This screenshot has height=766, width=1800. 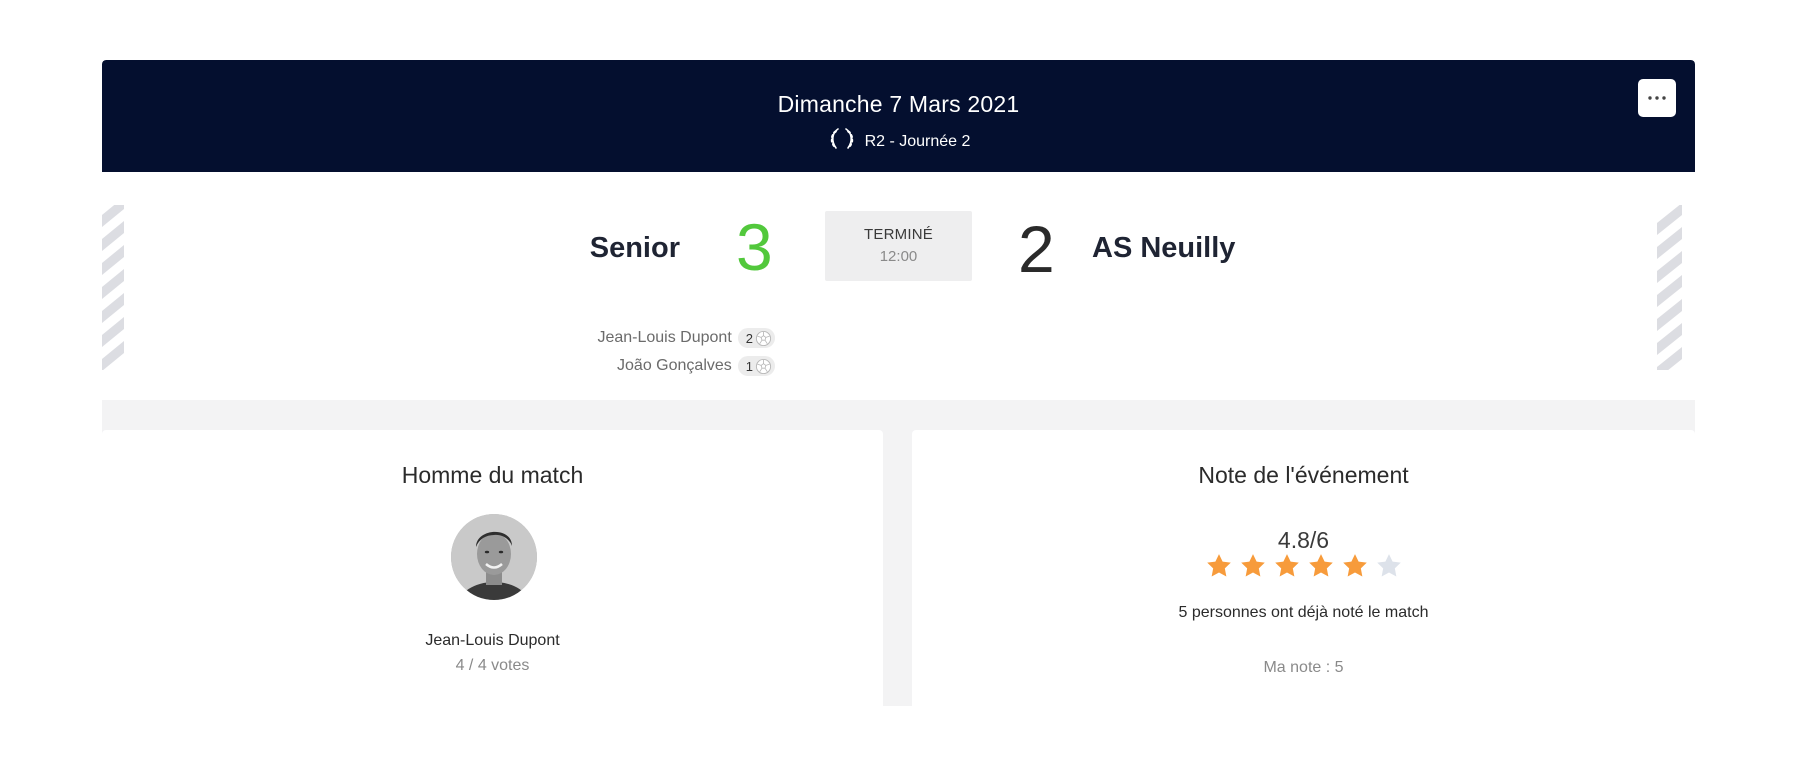 I want to click on scorer-row: Jean-Louis Dupont 2, so click(x=686, y=338).